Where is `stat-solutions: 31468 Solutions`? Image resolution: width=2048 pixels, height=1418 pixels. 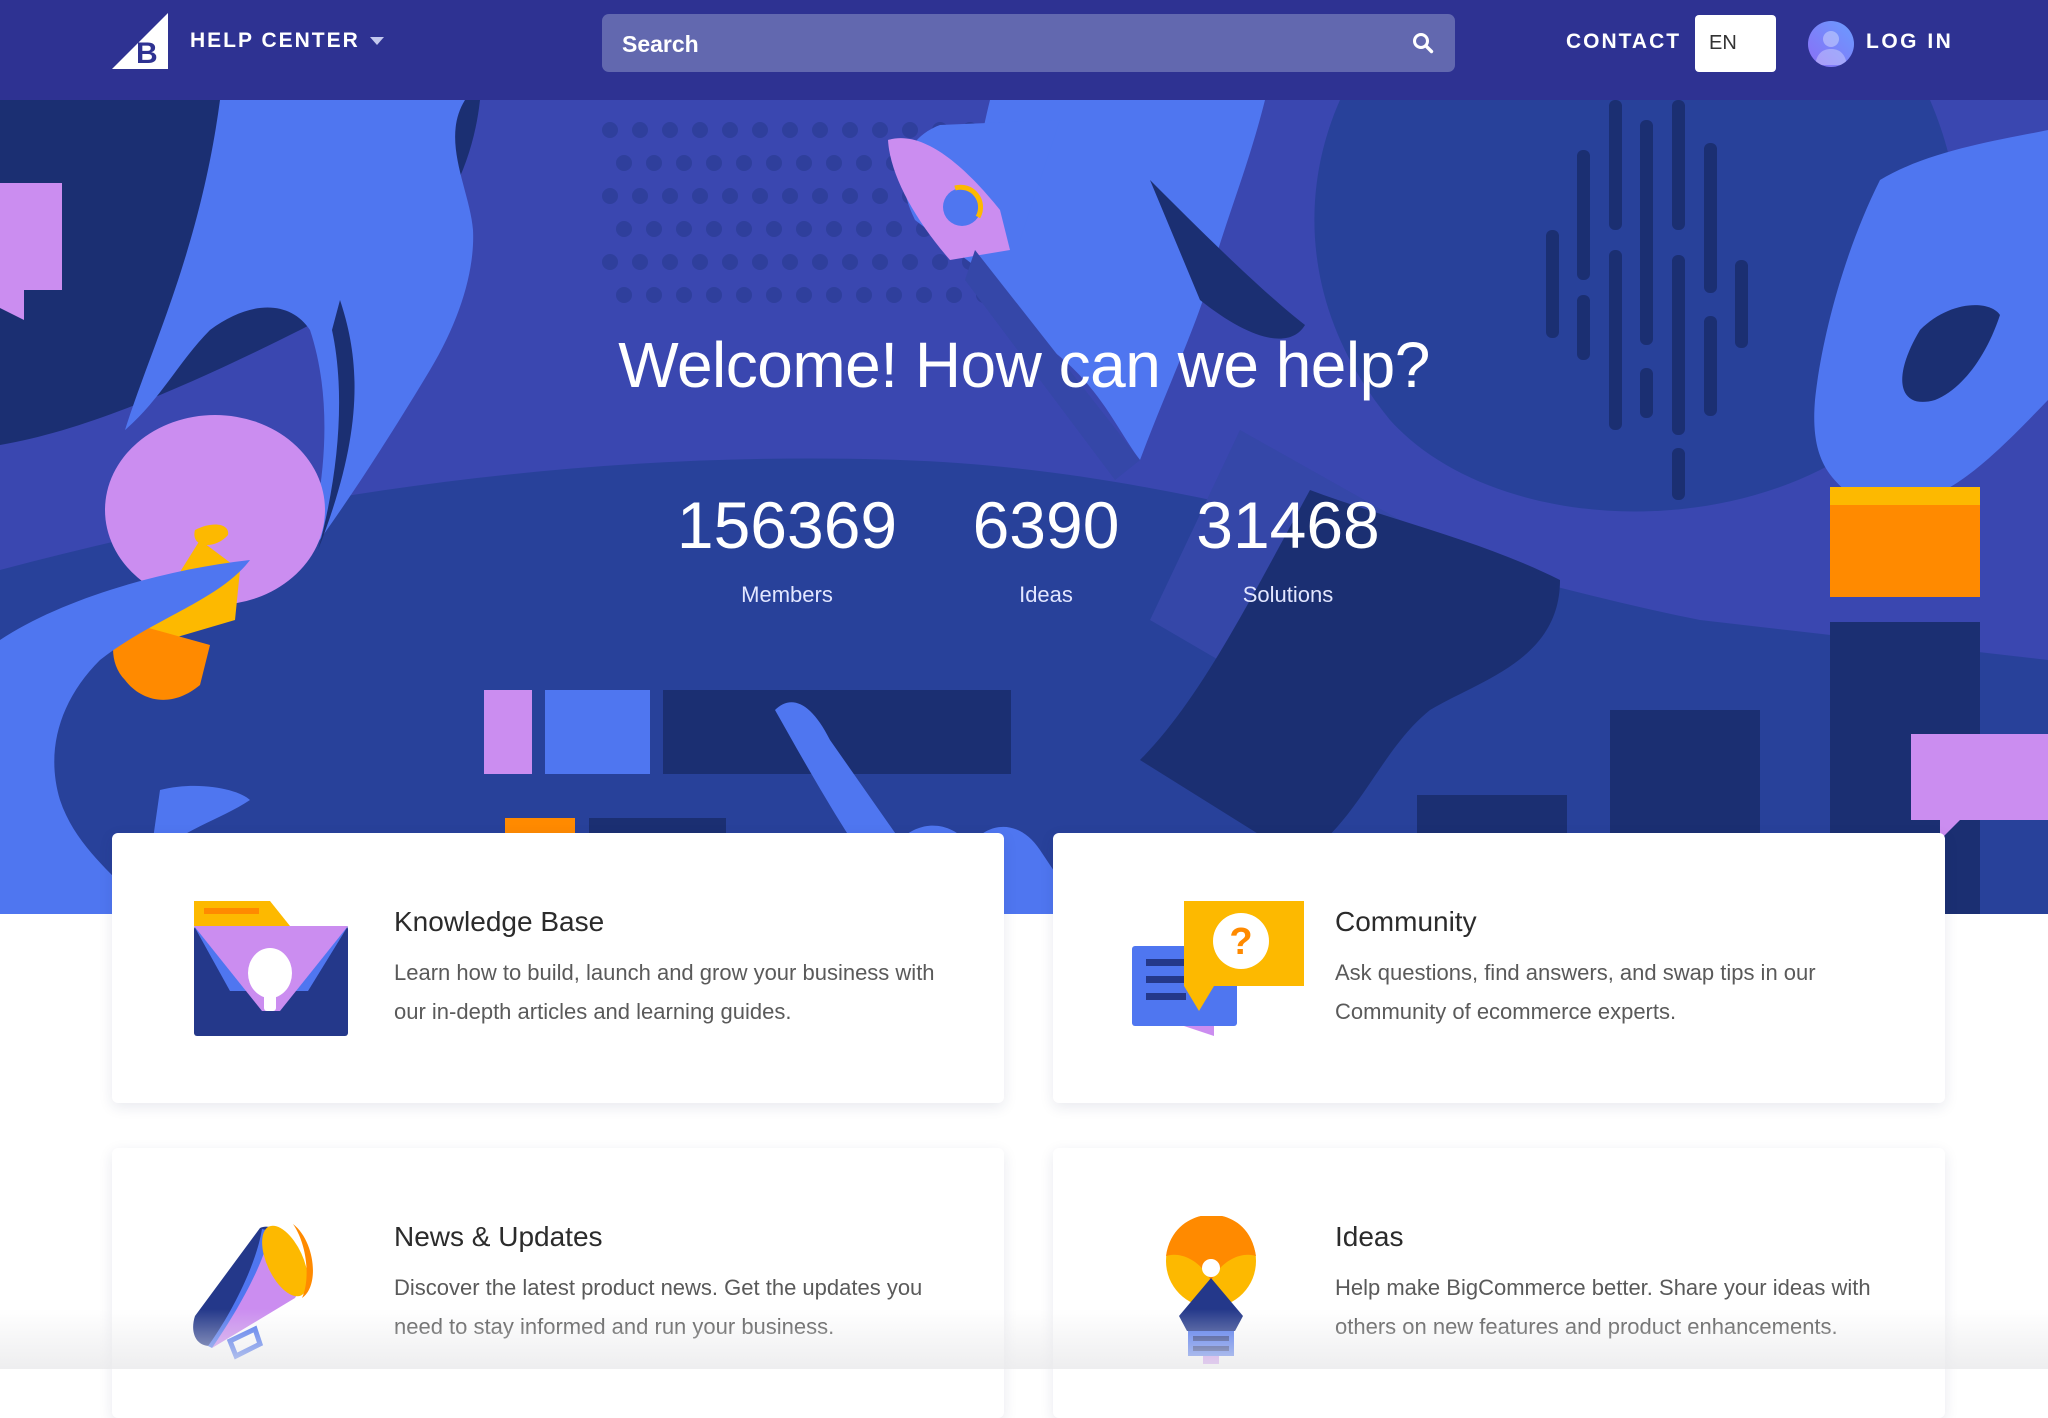 stat-solutions: 31468 Solutions is located at coordinates (1288, 546).